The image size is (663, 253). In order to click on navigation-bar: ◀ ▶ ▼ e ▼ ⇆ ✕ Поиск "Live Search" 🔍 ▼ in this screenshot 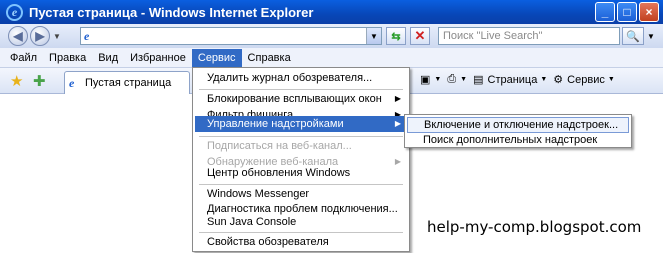, I will do `click(331, 36)`.